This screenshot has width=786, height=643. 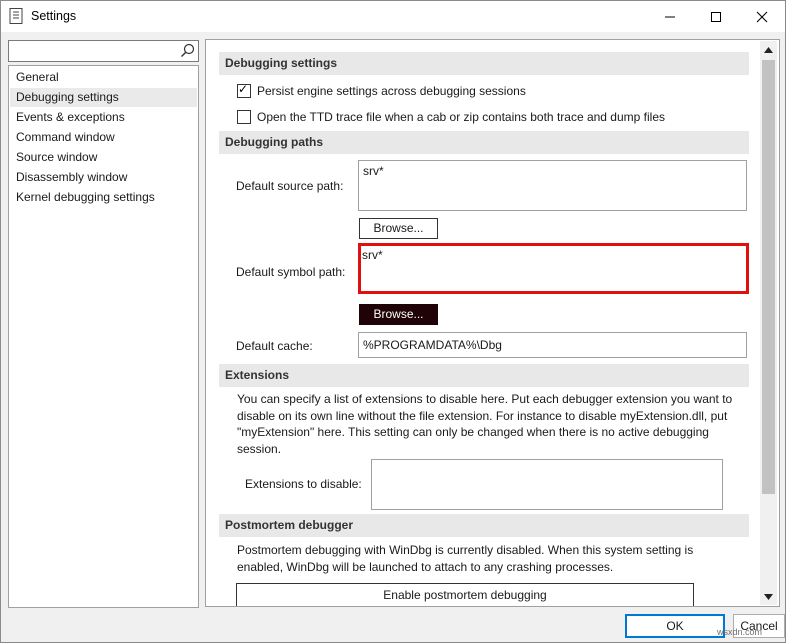 What do you see at coordinates (303, 484) in the screenshot?
I see `extensions-disable-label: Extensions to disable:` at bounding box center [303, 484].